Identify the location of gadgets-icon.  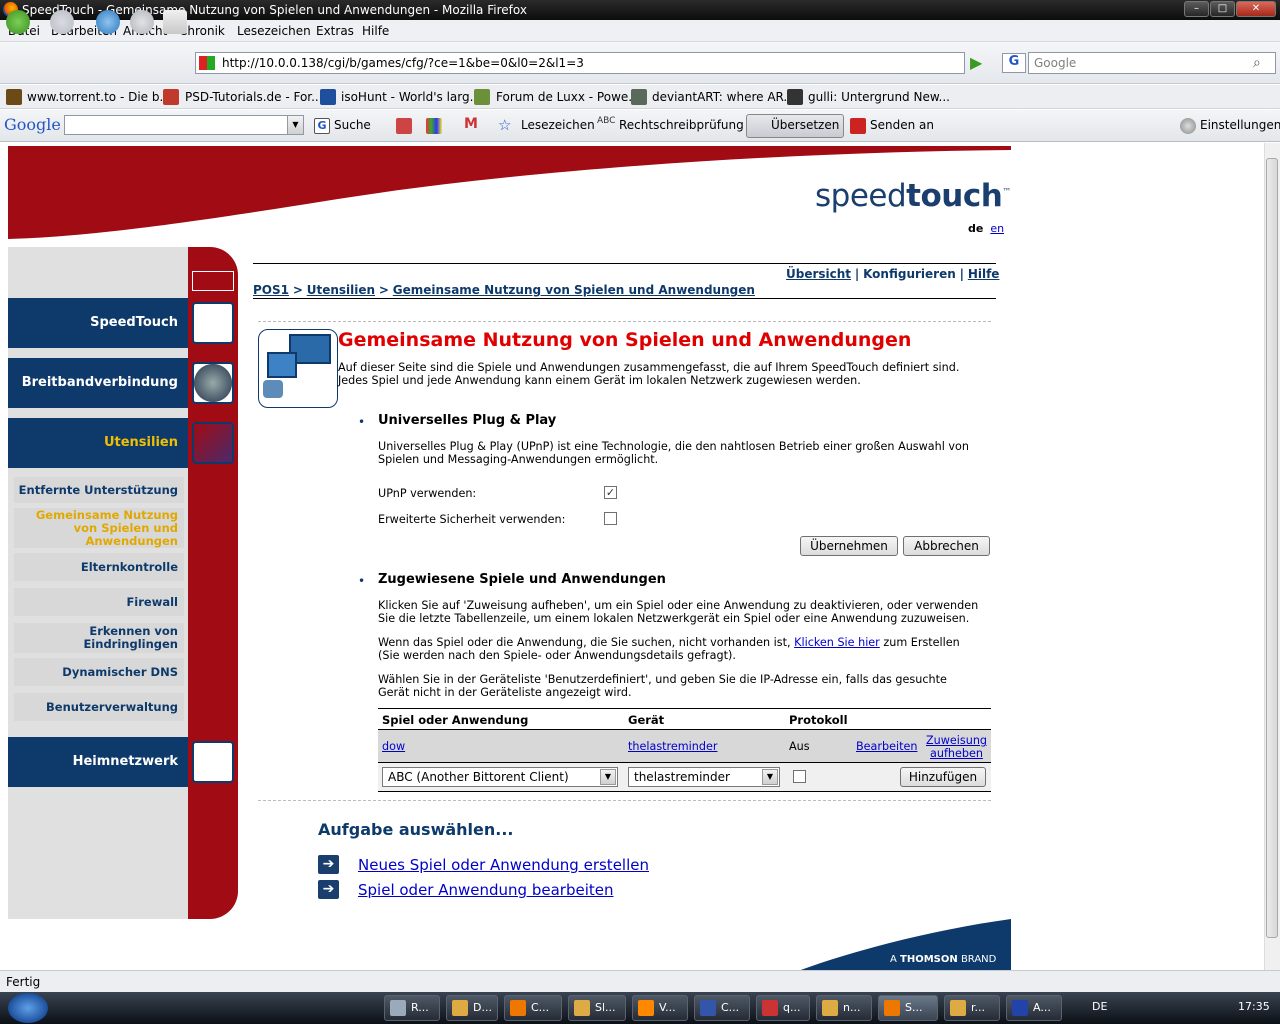
(434, 126).